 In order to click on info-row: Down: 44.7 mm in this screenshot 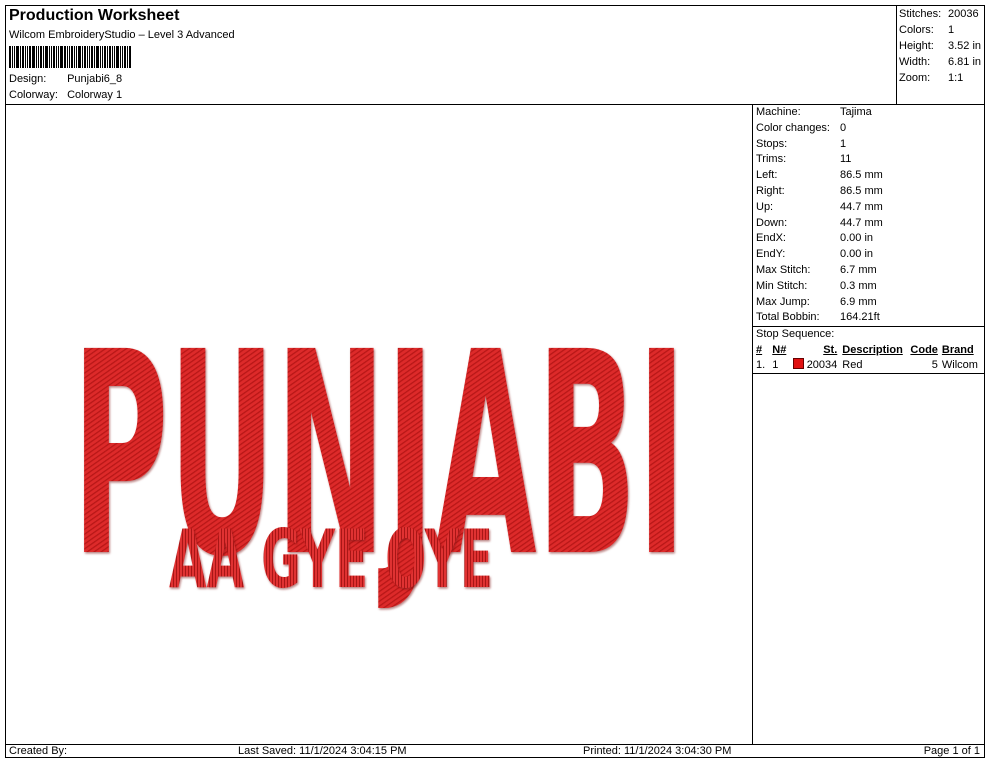, I will do `click(868, 224)`.